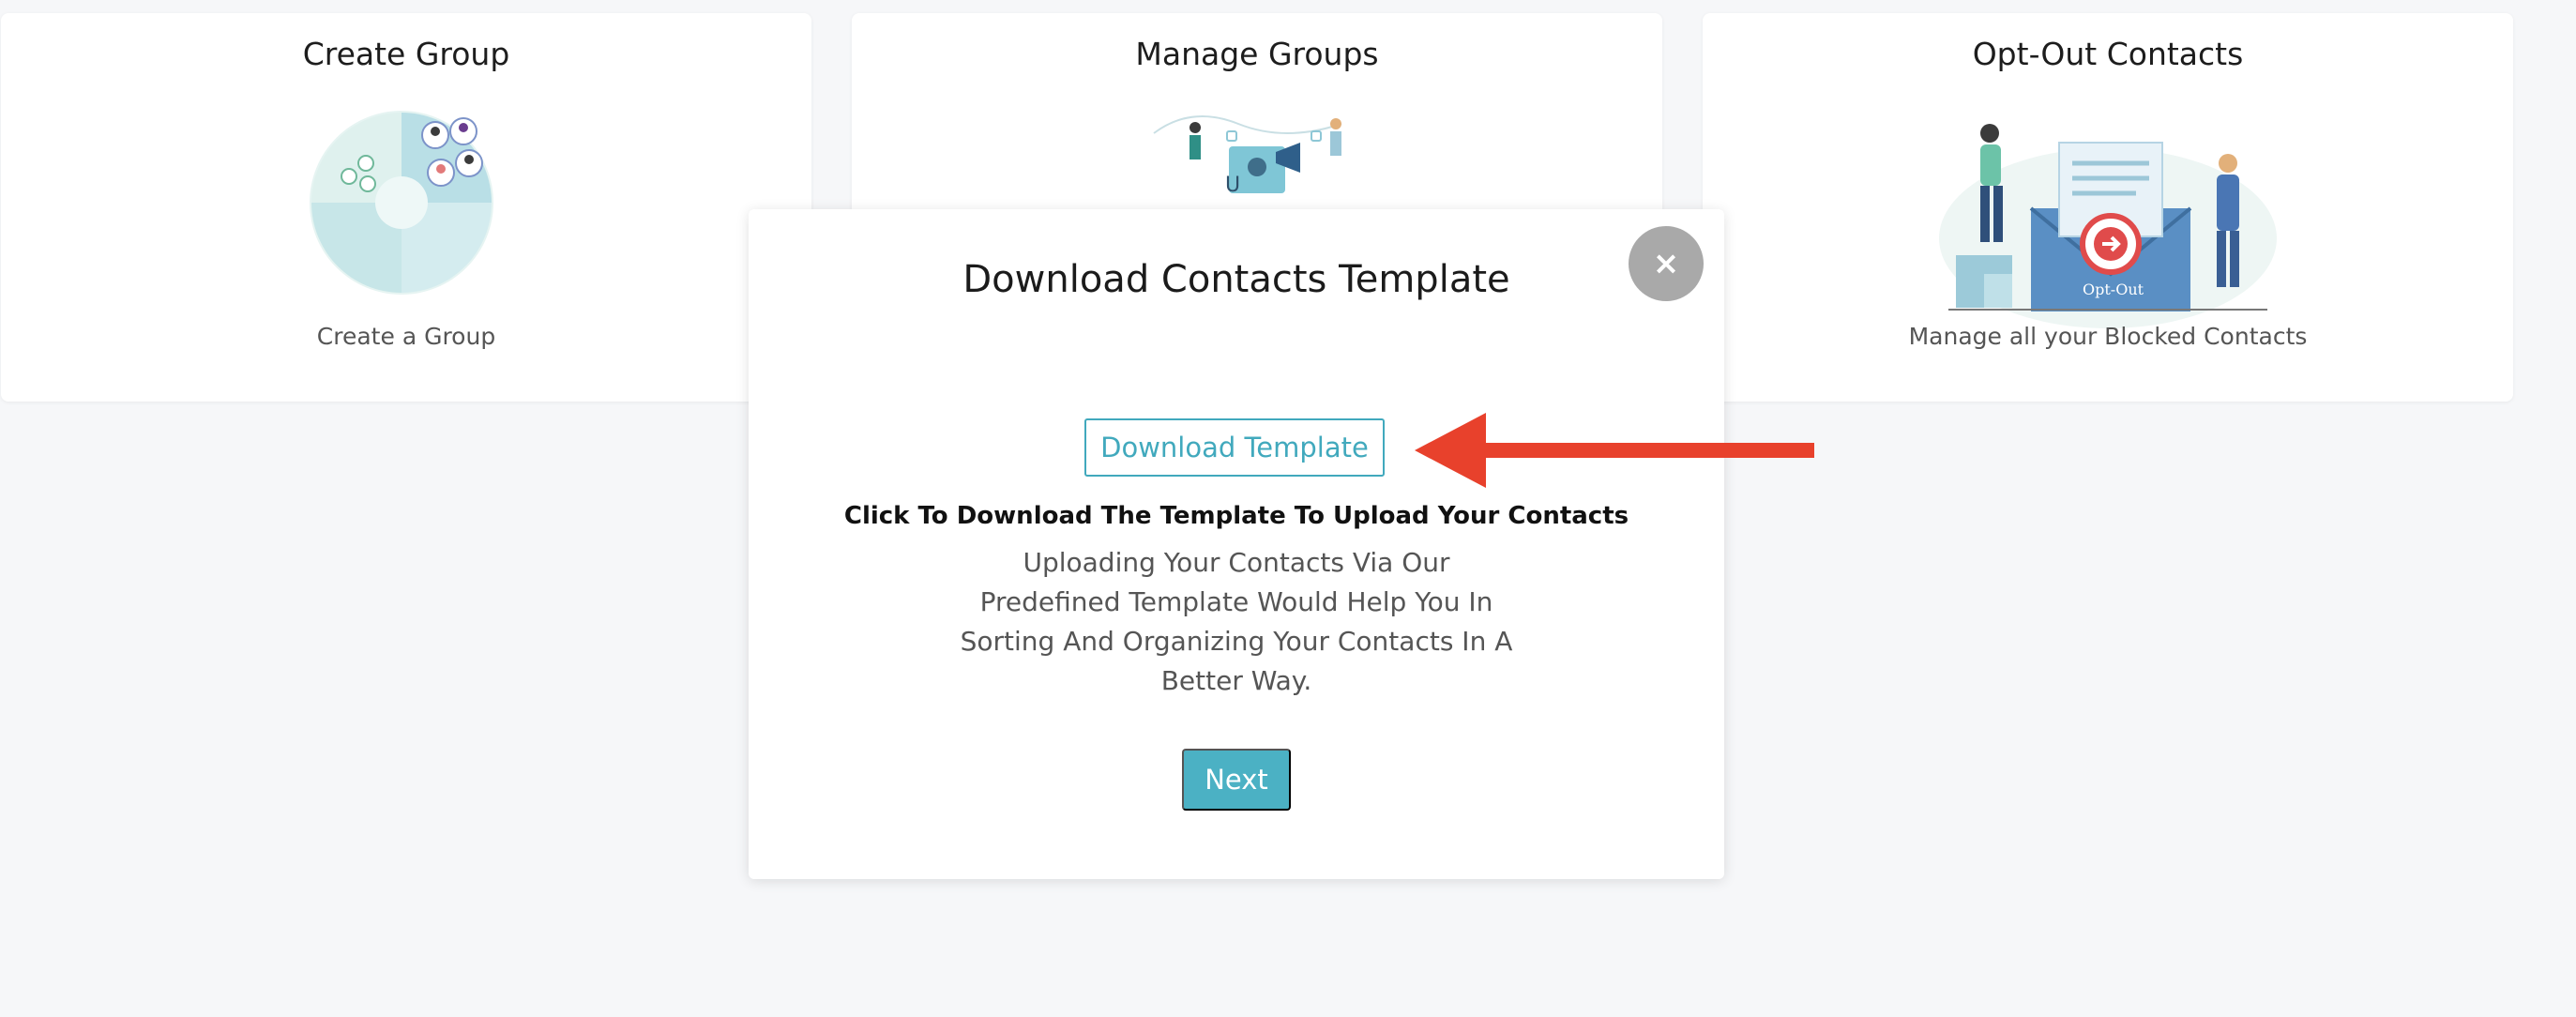  What do you see at coordinates (406, 336) in the screenshot?
I see `card-subtitle: Create a Group` at bounding box center [406, 336].